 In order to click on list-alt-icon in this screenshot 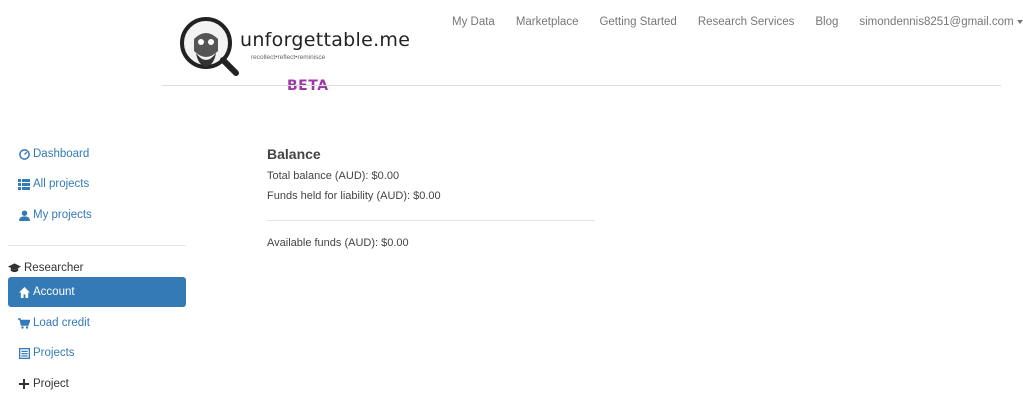, I will do `click(24, 353)`.